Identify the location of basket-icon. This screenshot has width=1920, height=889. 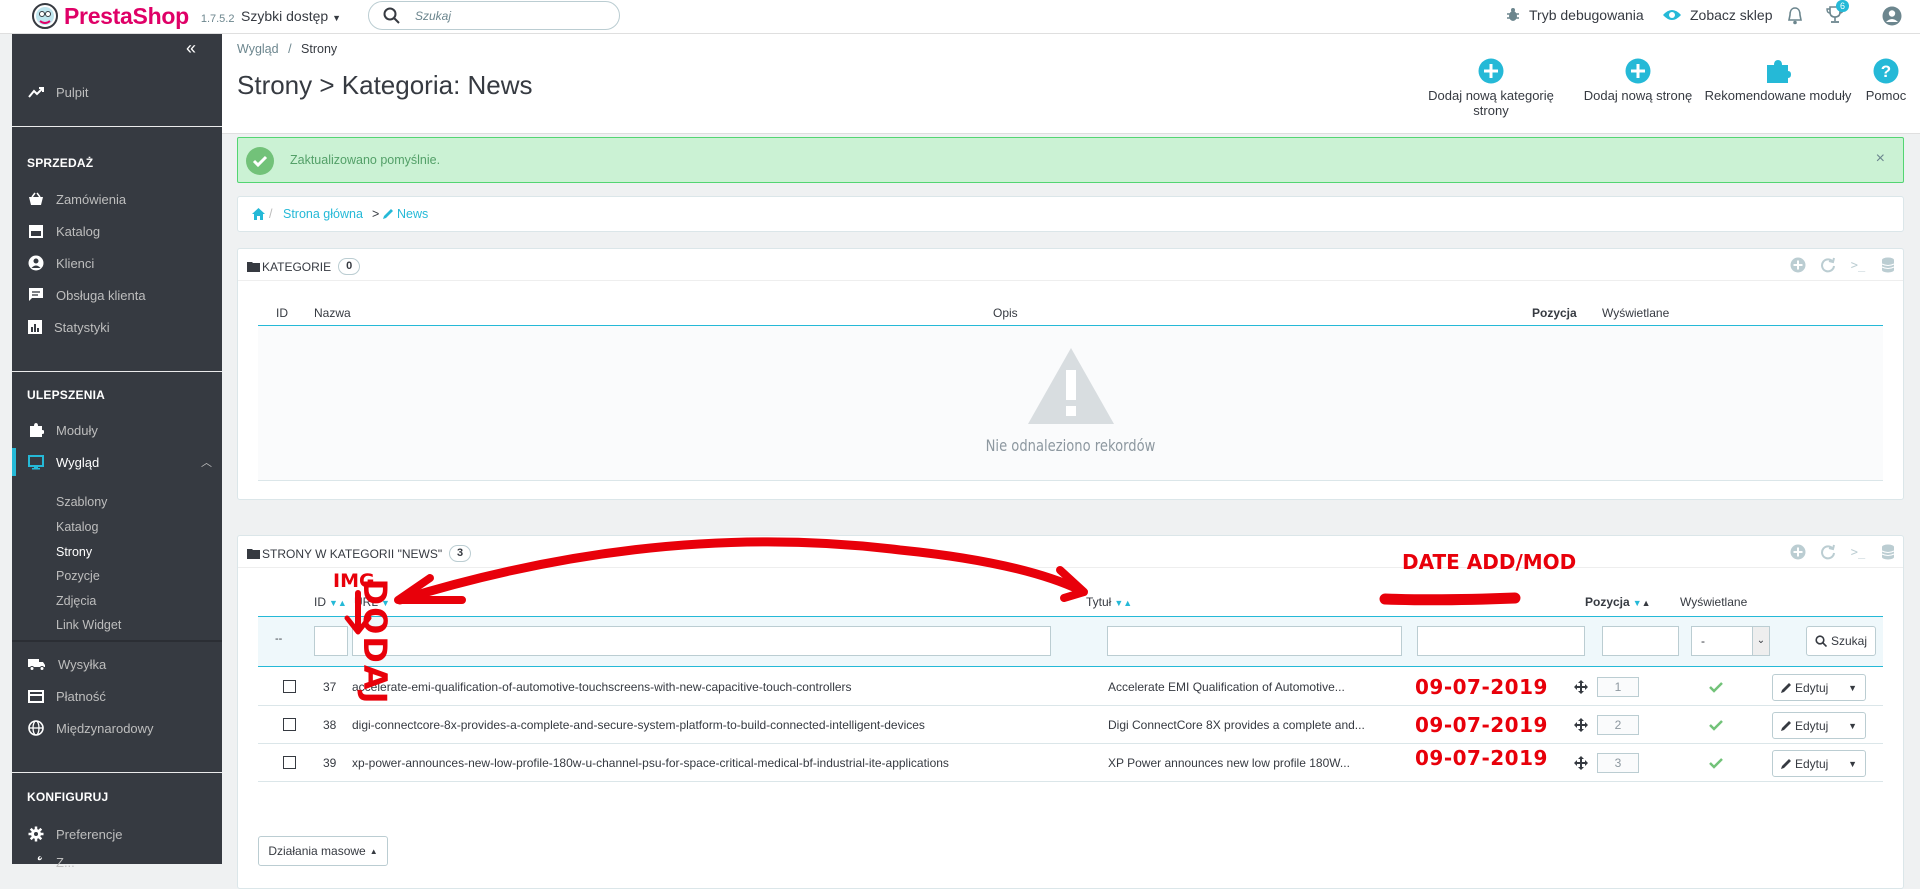
(36, 198).